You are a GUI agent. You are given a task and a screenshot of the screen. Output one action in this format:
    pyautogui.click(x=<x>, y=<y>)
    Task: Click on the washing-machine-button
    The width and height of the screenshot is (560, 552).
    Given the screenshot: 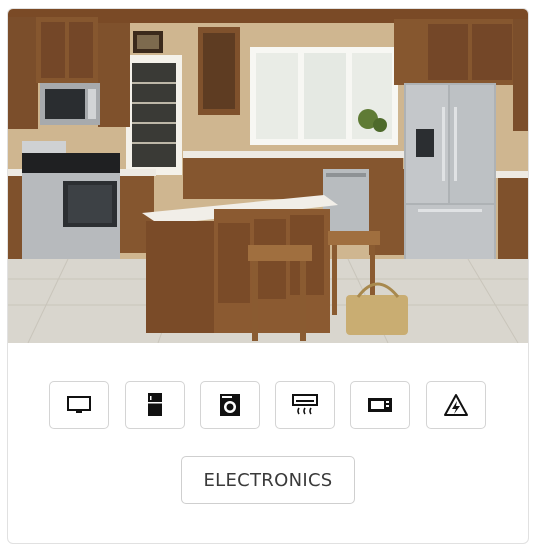 What is the action you would take?
    pyautogui.click(x=230, y=405)
    